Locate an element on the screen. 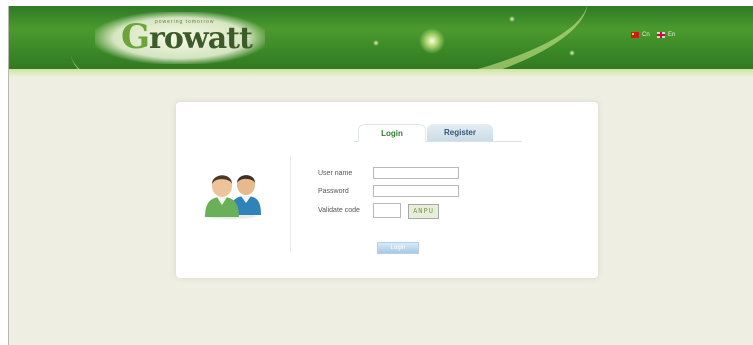 This screenshot has height=345, width=753. captcha-image: ANPU is located at coordinates (423, 211).